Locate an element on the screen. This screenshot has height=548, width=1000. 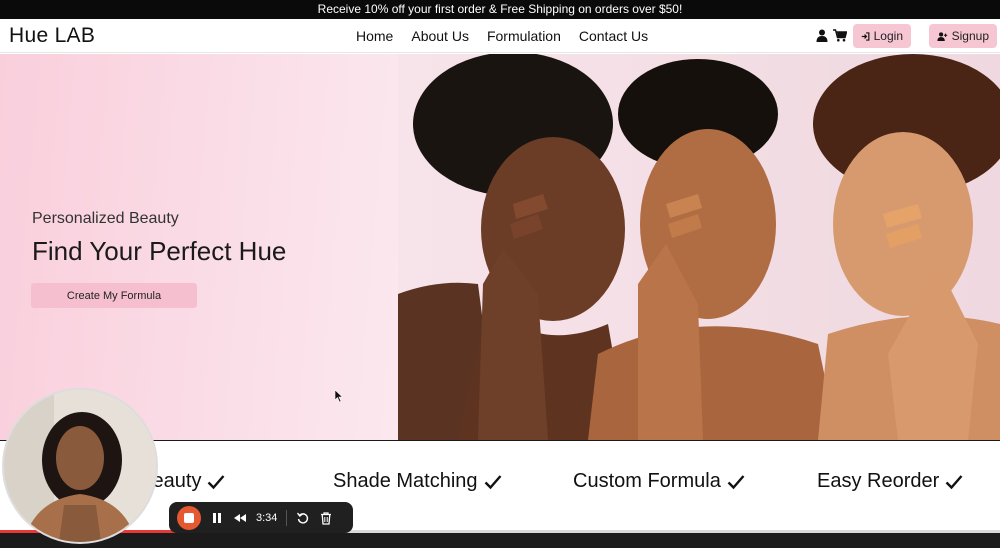
feature-item: Custom Formula is located at coordinates (659, 481).